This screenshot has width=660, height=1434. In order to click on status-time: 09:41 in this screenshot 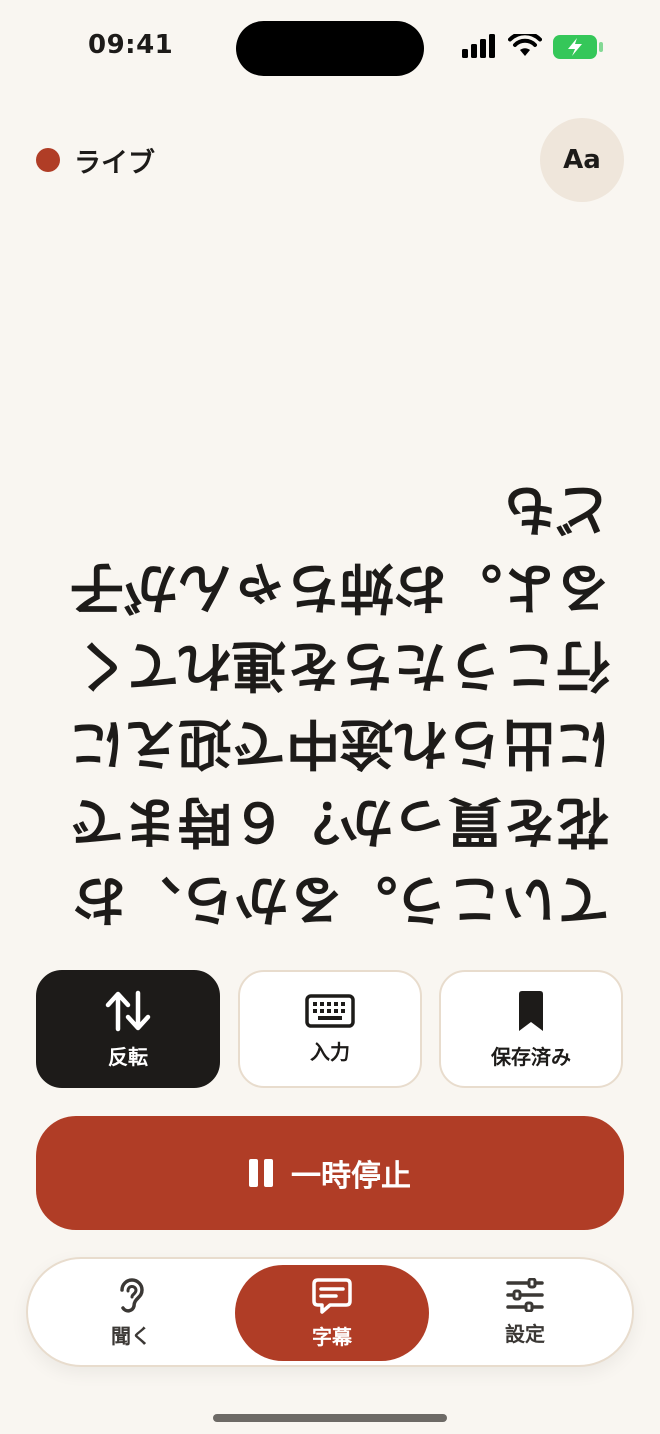, I will do `click(131, 45)`.